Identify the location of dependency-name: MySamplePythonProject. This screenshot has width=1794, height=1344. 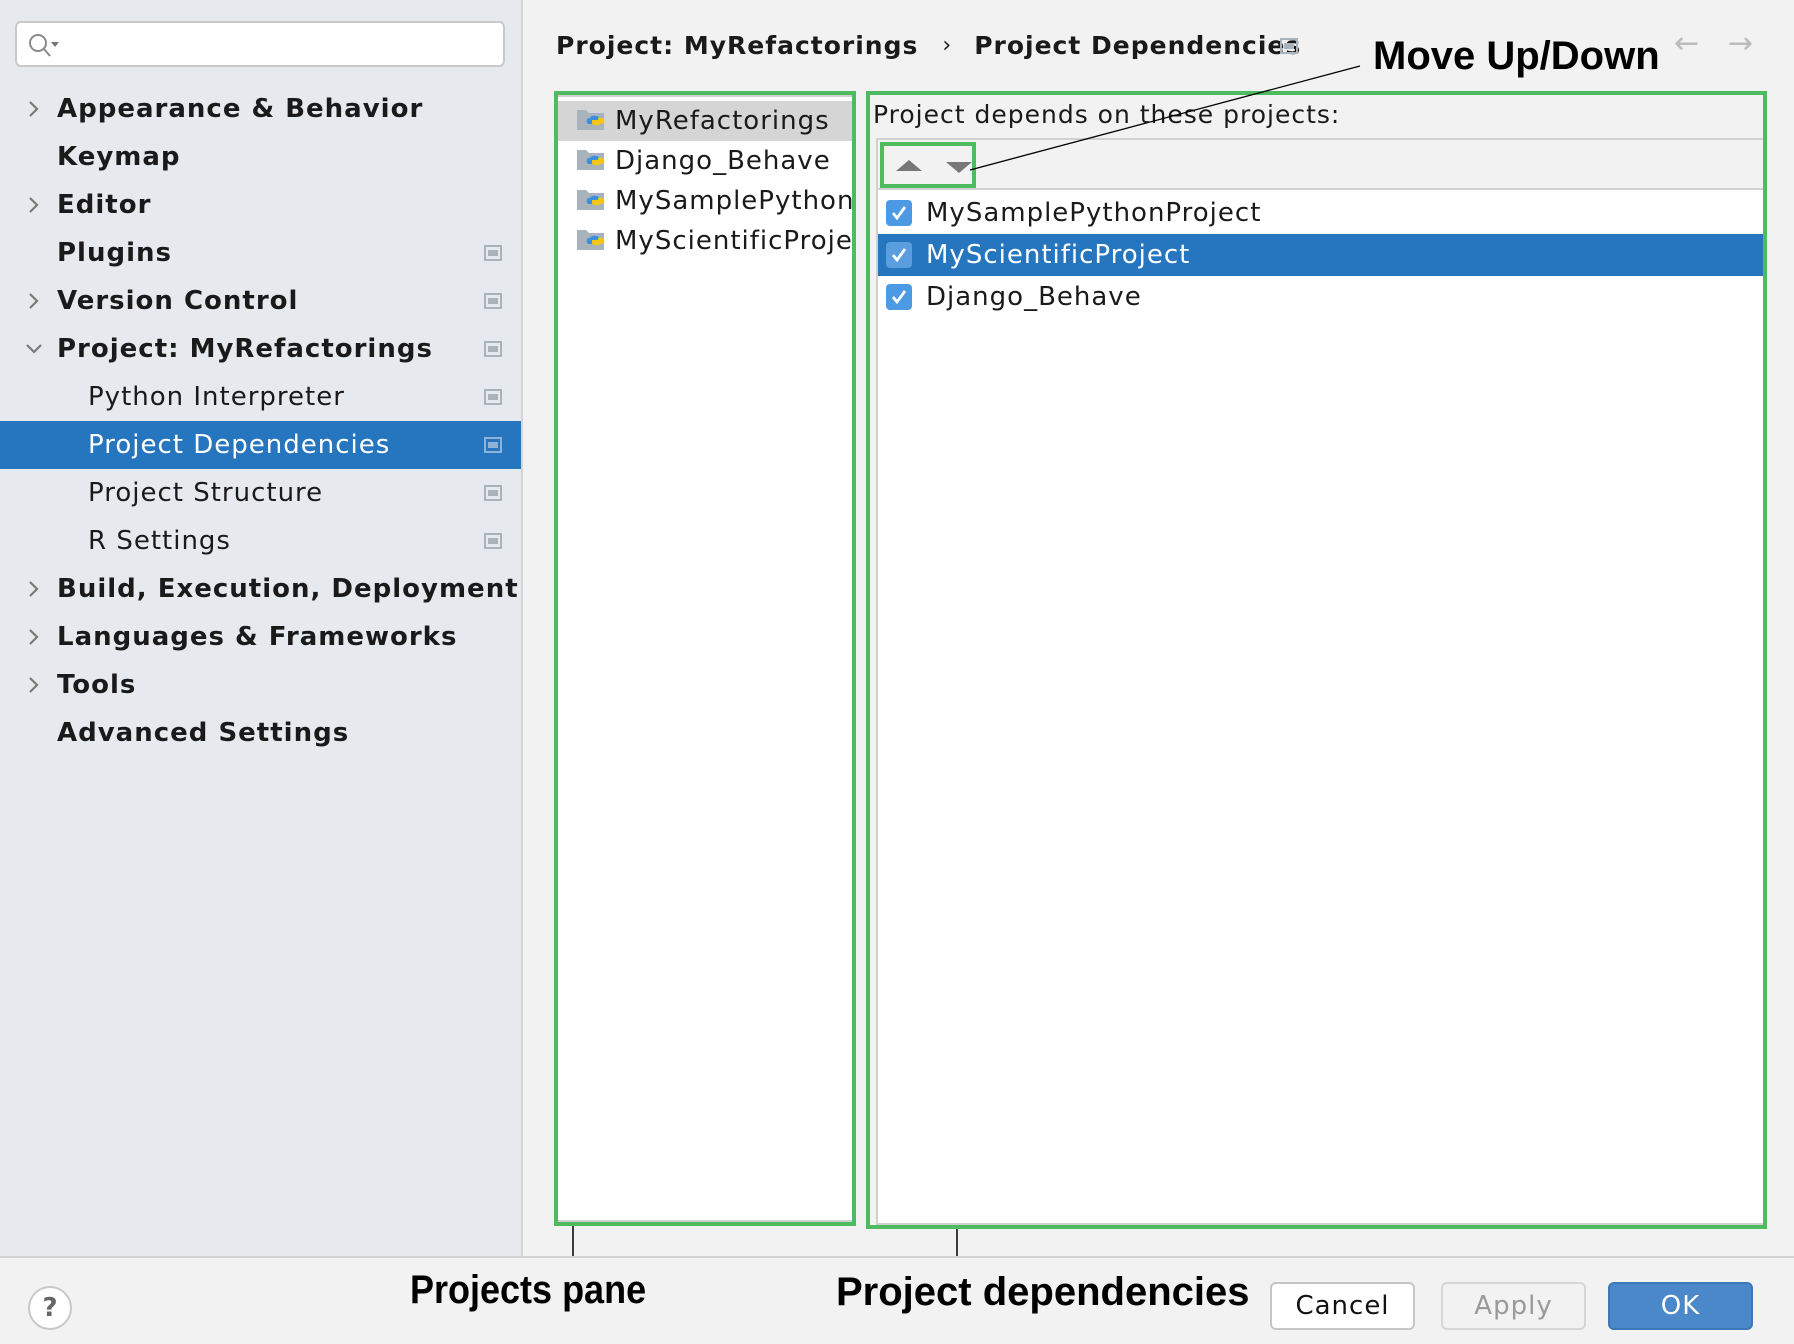
(1094, 213).